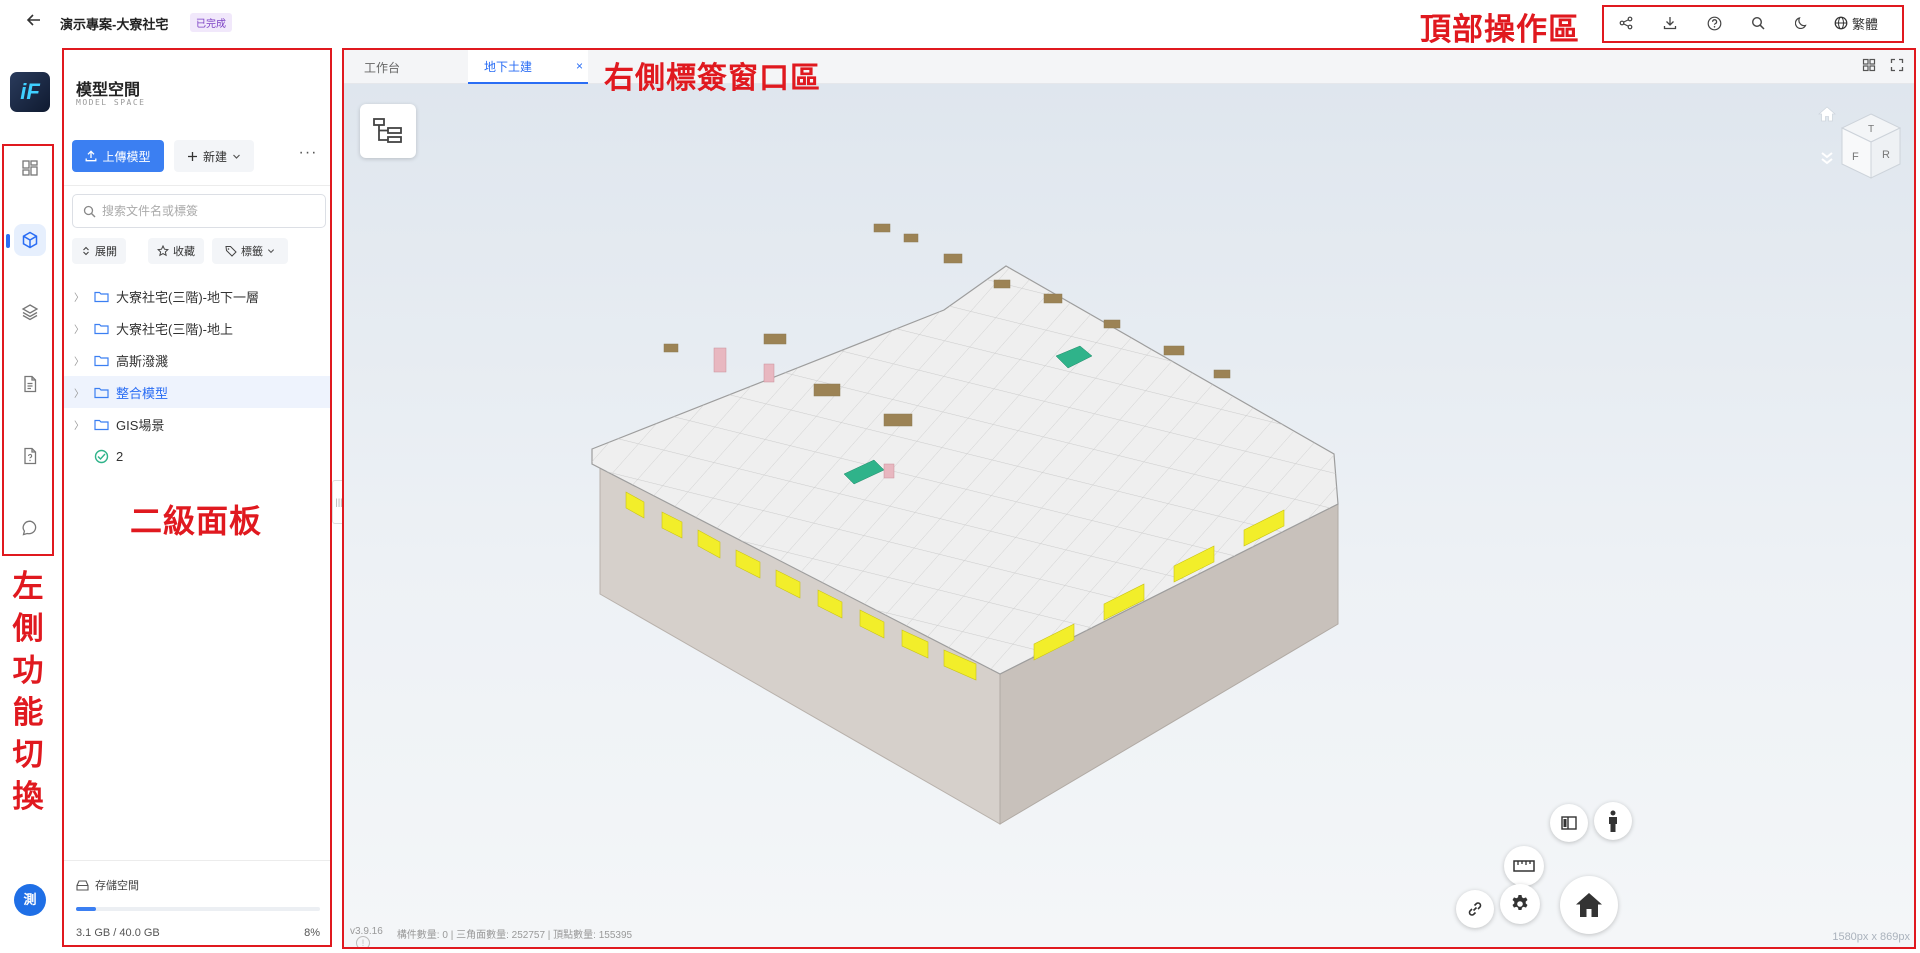 The width and height of the screenshot is (1920, 953). I want to click on rail-item-documents, so click(30, 384).